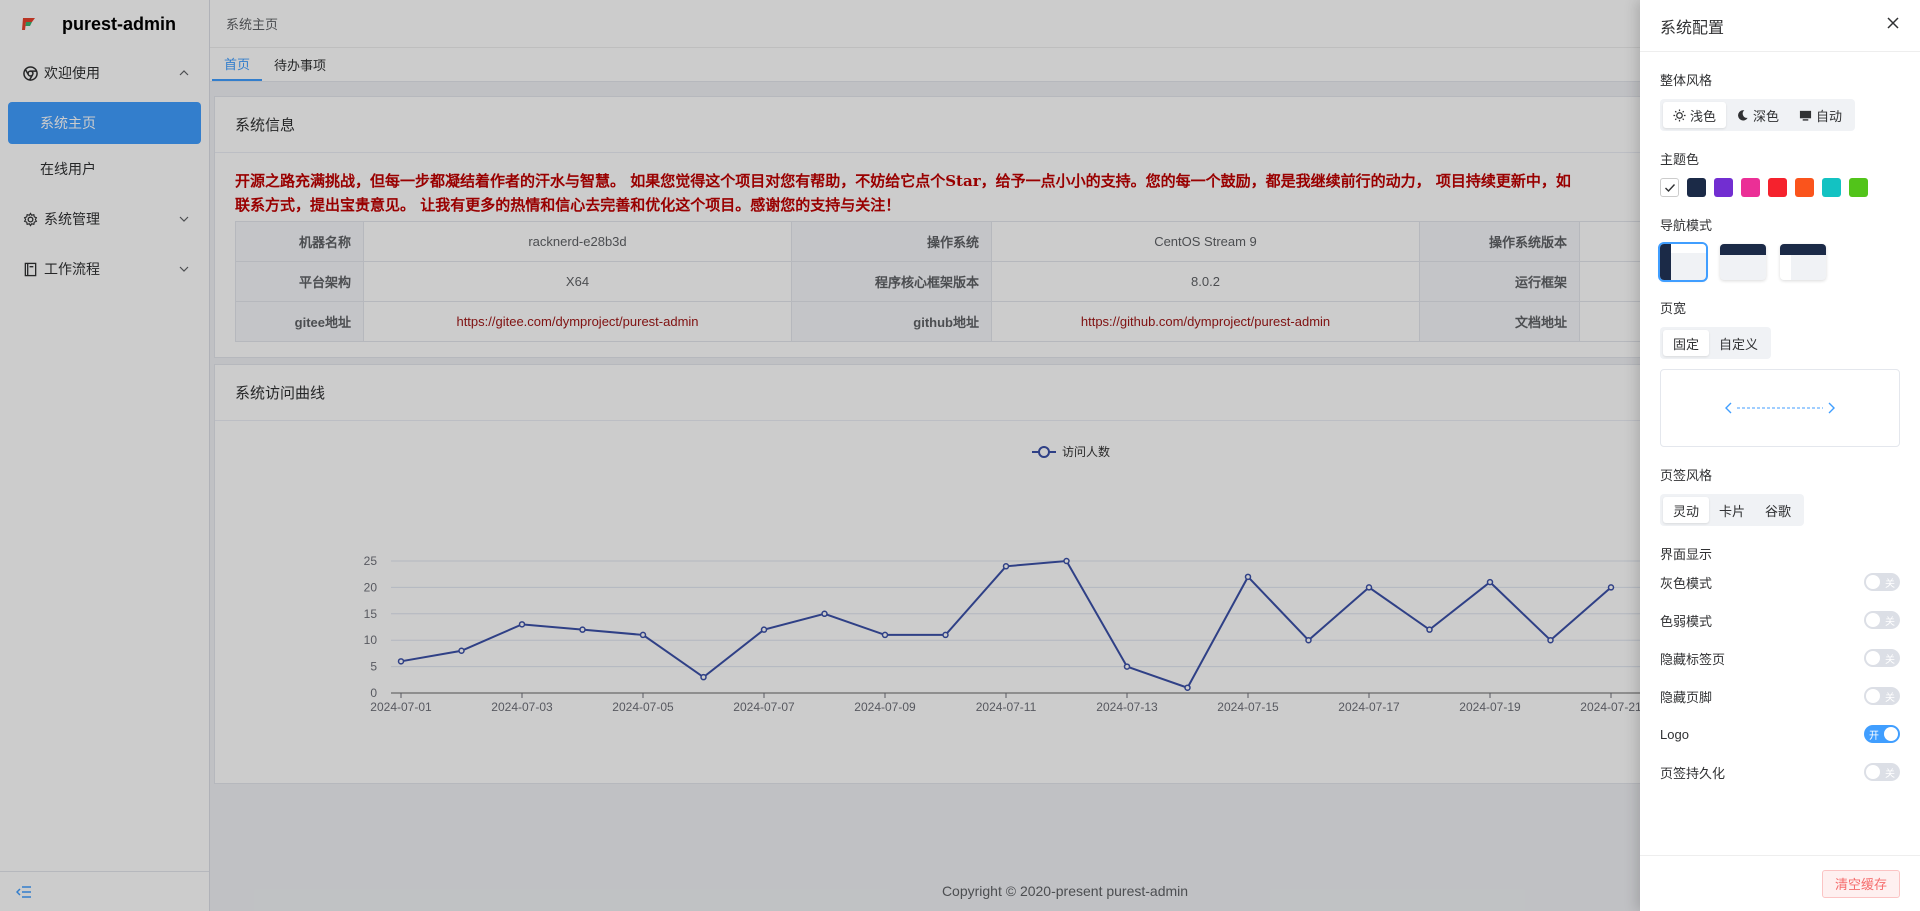  Describe the element at coordinates (1882, 696) in the screenshot. I see `hide-footer-switch: 关` at that location.